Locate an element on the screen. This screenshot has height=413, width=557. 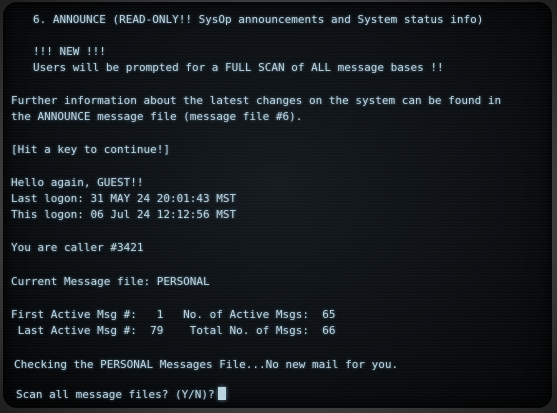
text-cursor is located at coordinates (221, 393).